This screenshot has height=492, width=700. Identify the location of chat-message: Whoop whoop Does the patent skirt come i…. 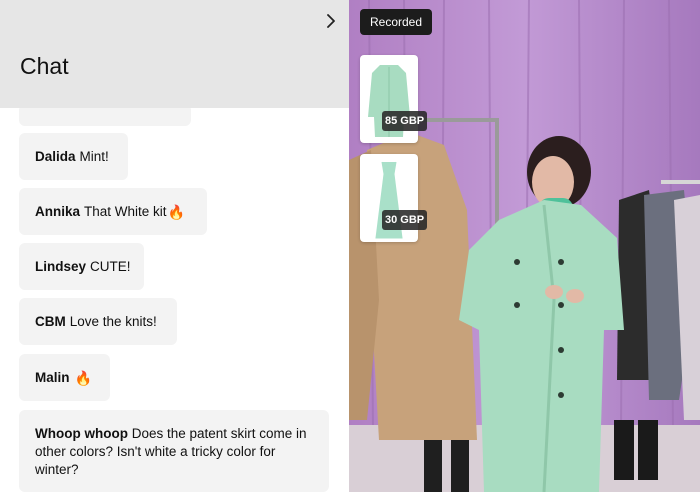
(174, 451).